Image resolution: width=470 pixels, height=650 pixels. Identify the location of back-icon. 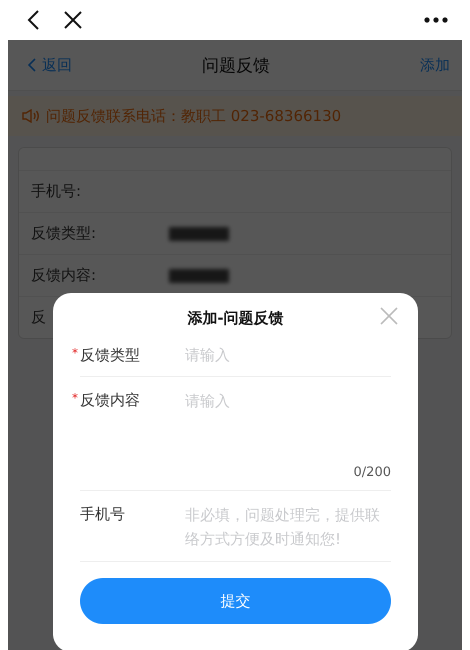
(33, 20).